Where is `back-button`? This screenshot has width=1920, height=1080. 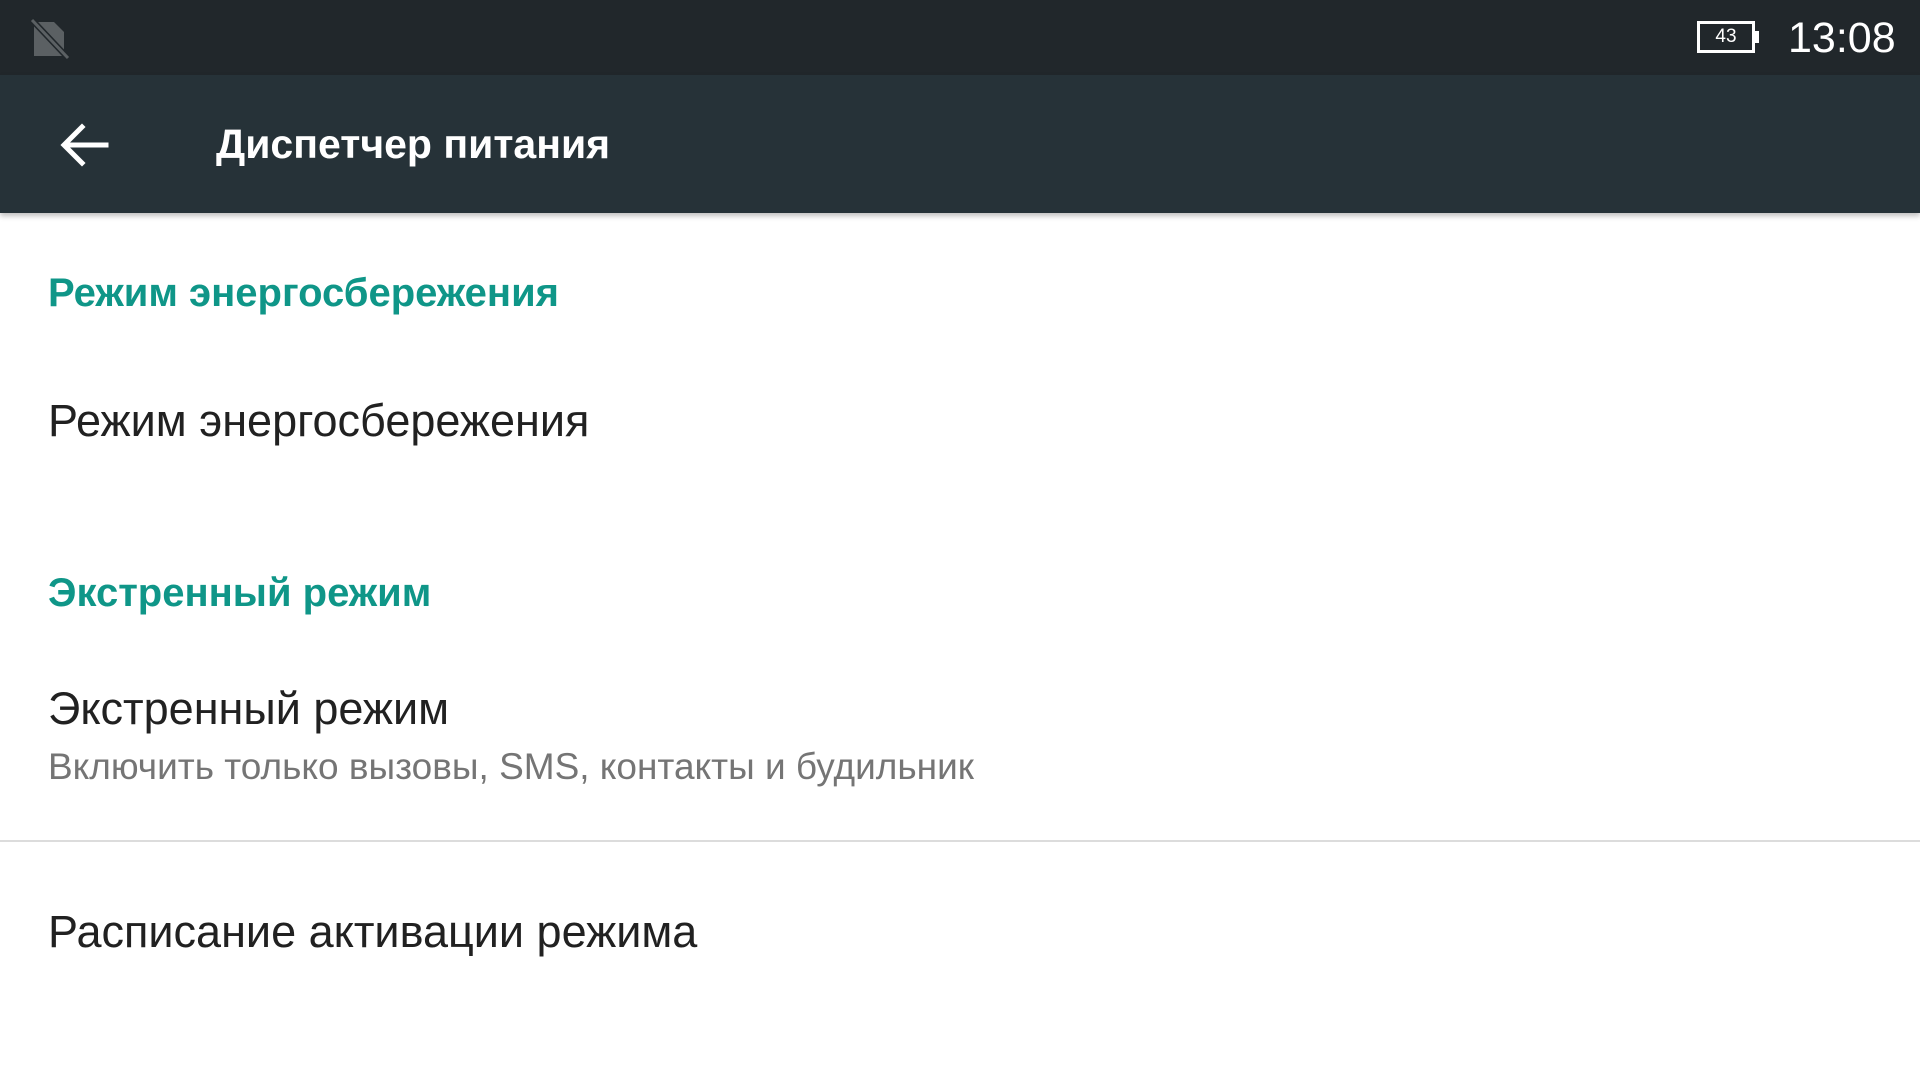
back-button is located at coordinates (83, 145).